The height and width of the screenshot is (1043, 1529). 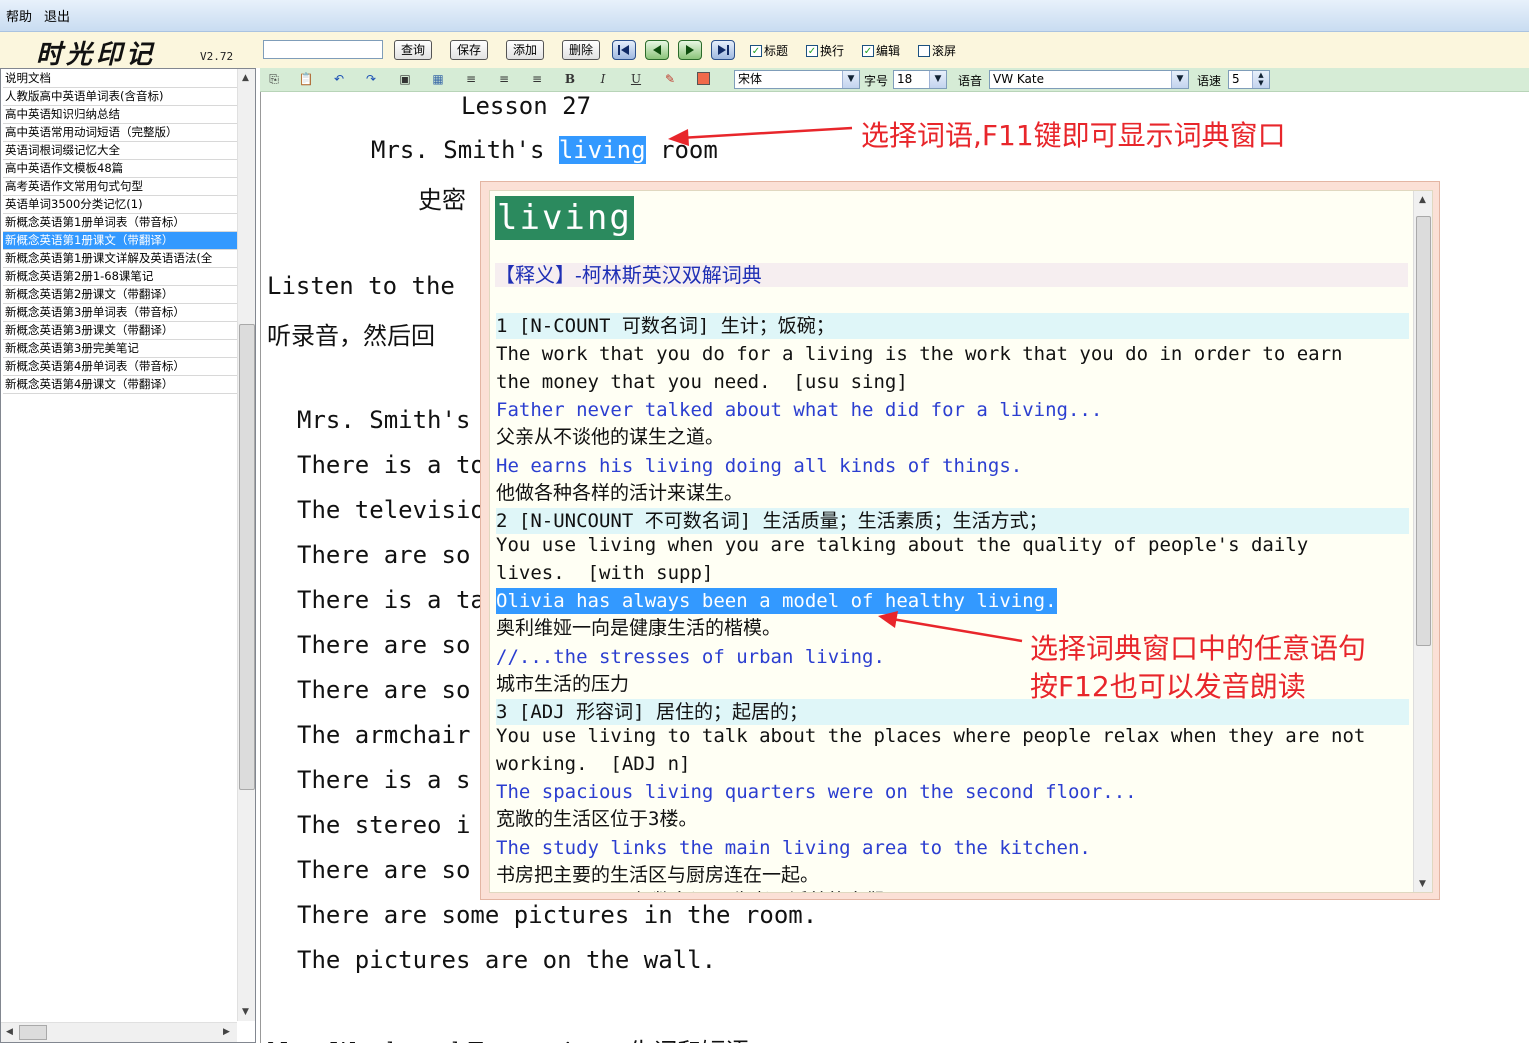 I want to click on text-line: There are so, so click(x=384, y=870).